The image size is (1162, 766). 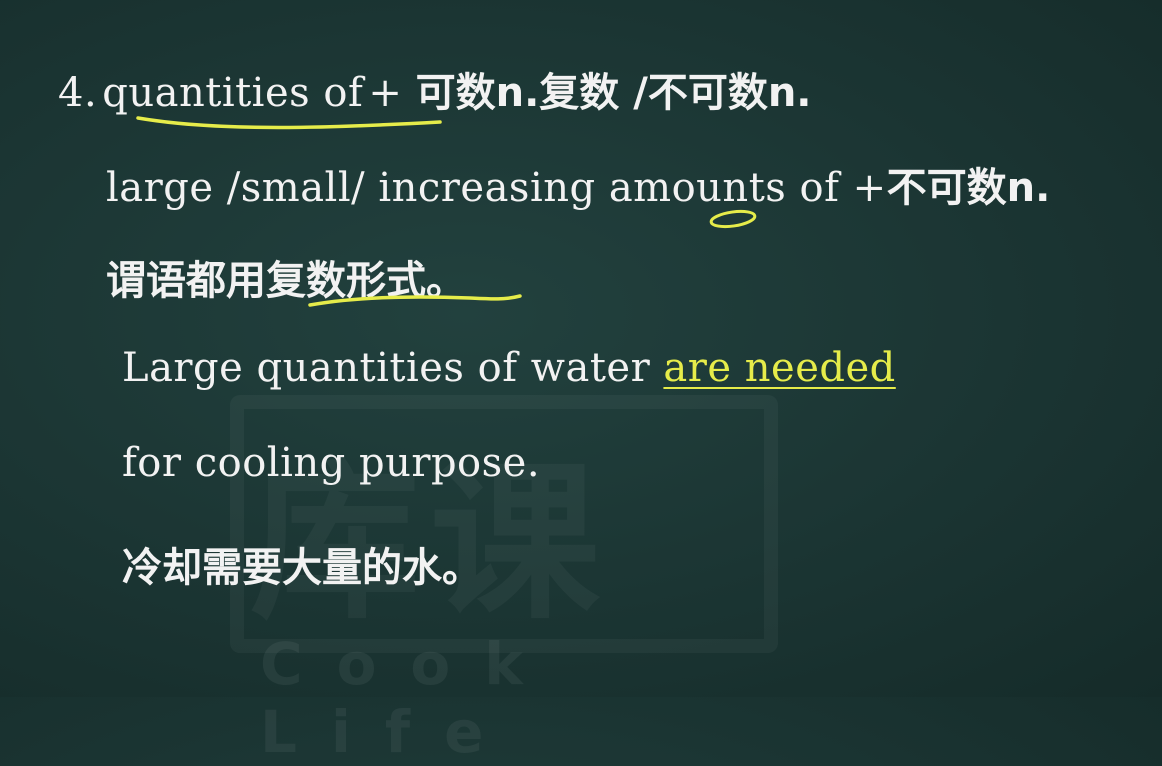 I want to click on amounts-phrase: large /small/ increasing amounts of +, so click(x=496, y=188).